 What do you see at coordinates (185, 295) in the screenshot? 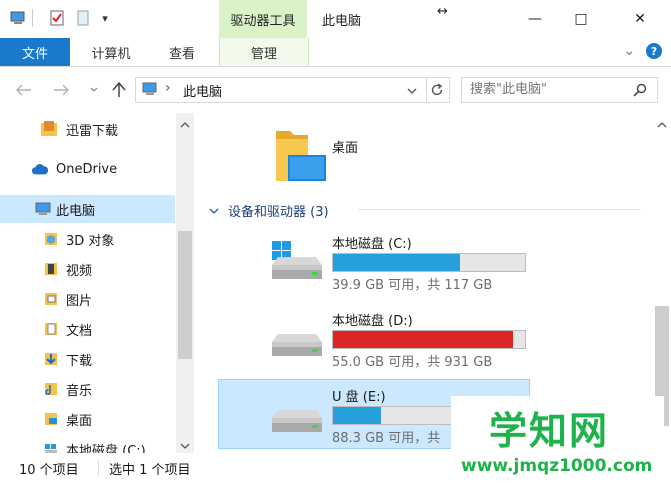
I see `scroll-thumb` at bounding box center [185, 295].